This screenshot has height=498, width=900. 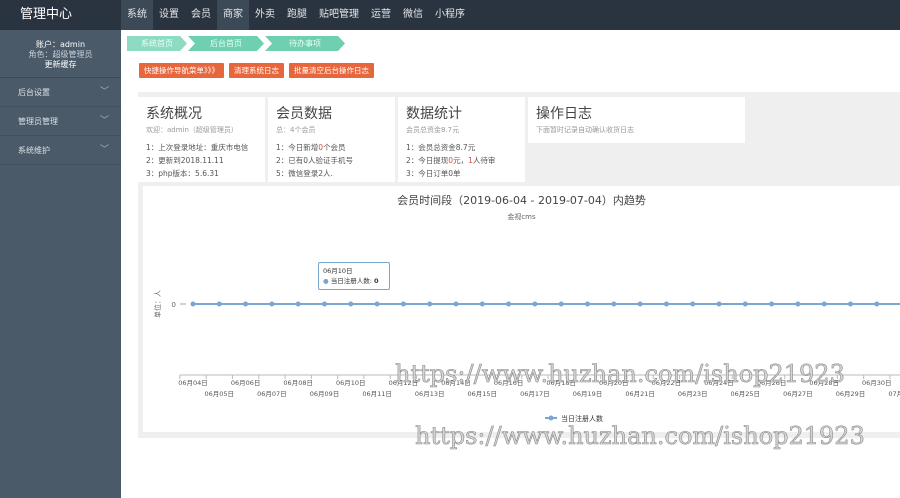 What do you see at coordinates (585, 130) in the screenshot?
I see `card-subtitle: 下面暂时记录自动确认收货日志` at bounding box center [585, 130].